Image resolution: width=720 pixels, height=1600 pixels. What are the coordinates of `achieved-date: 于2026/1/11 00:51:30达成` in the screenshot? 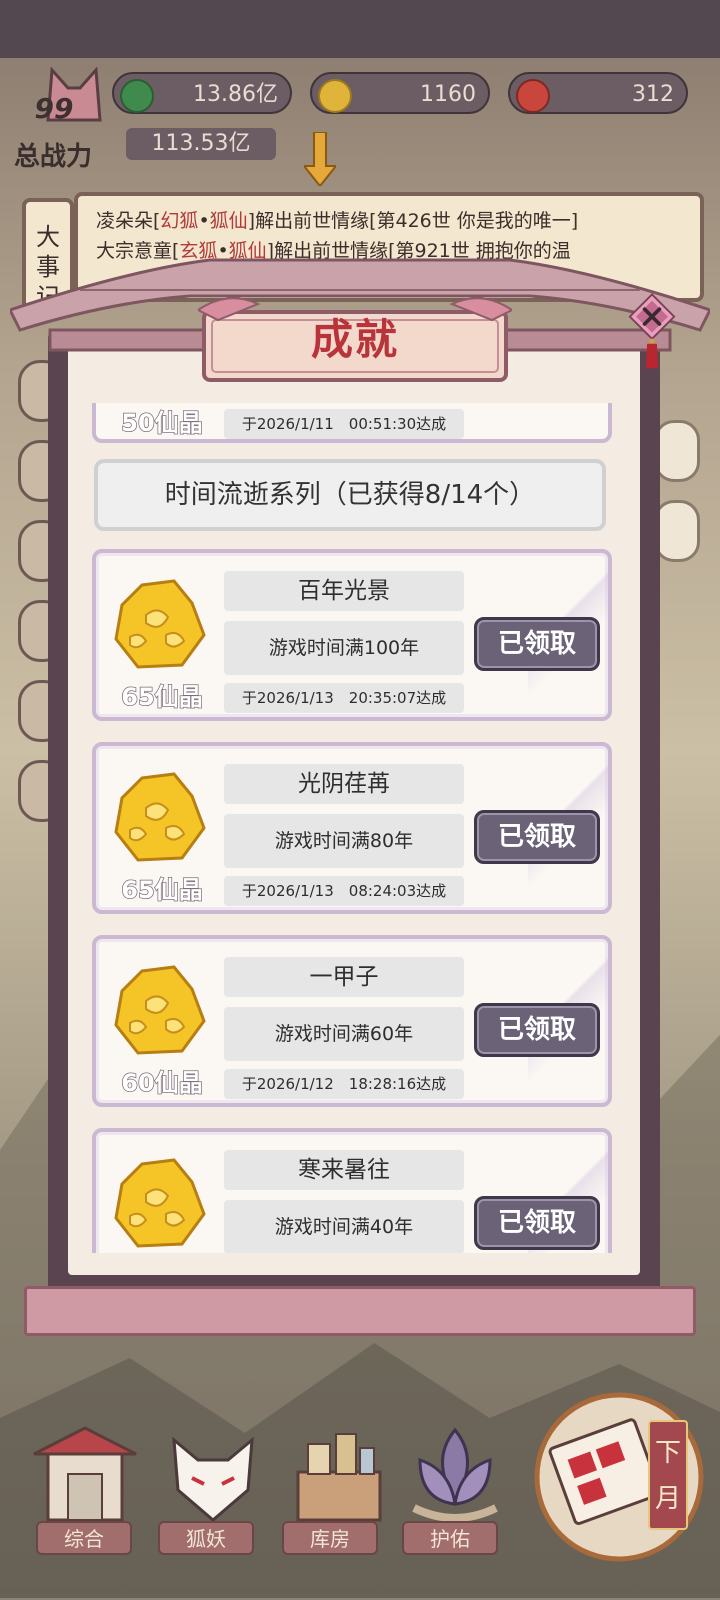 It's located at (344, 424).